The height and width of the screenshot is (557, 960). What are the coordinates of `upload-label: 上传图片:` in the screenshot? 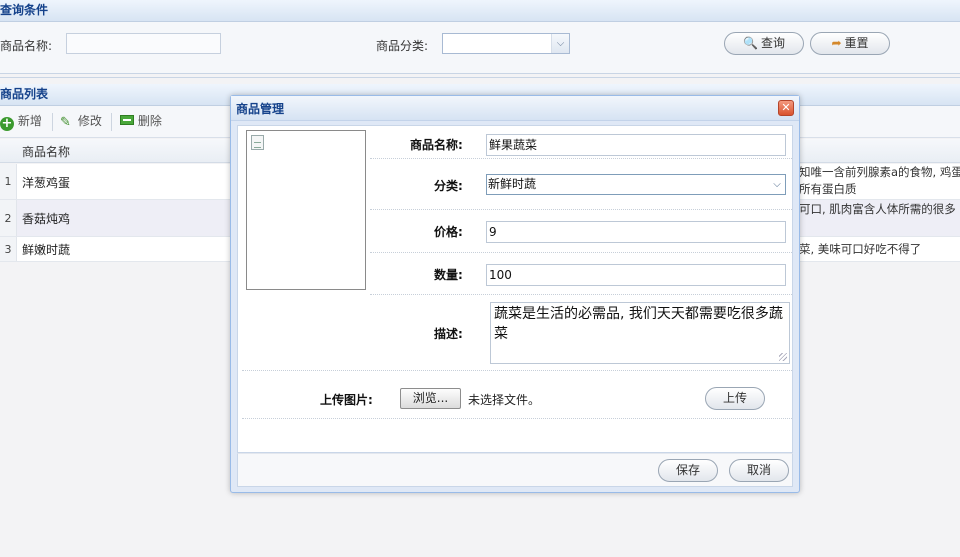 It's located at (346, 400).